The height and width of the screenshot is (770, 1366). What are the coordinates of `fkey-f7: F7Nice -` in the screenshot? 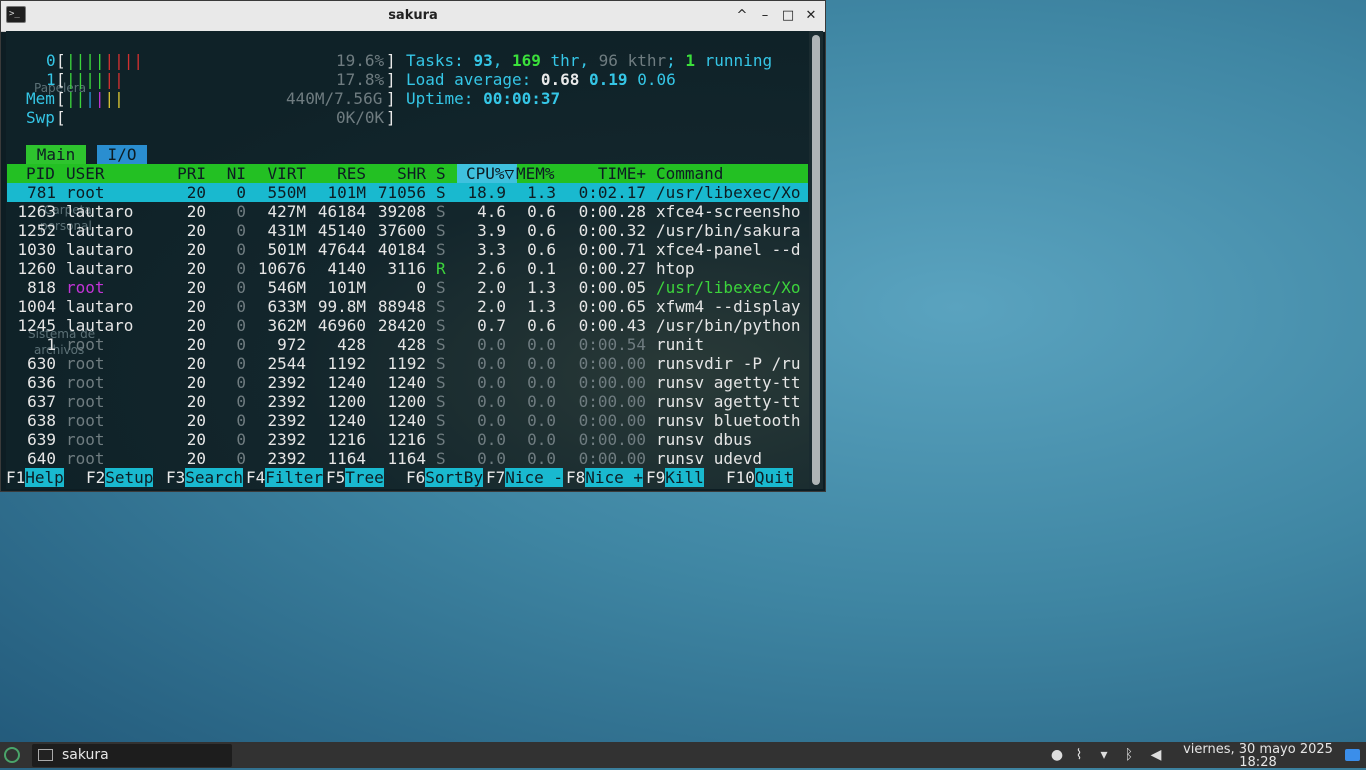 It's located at (525, 477).